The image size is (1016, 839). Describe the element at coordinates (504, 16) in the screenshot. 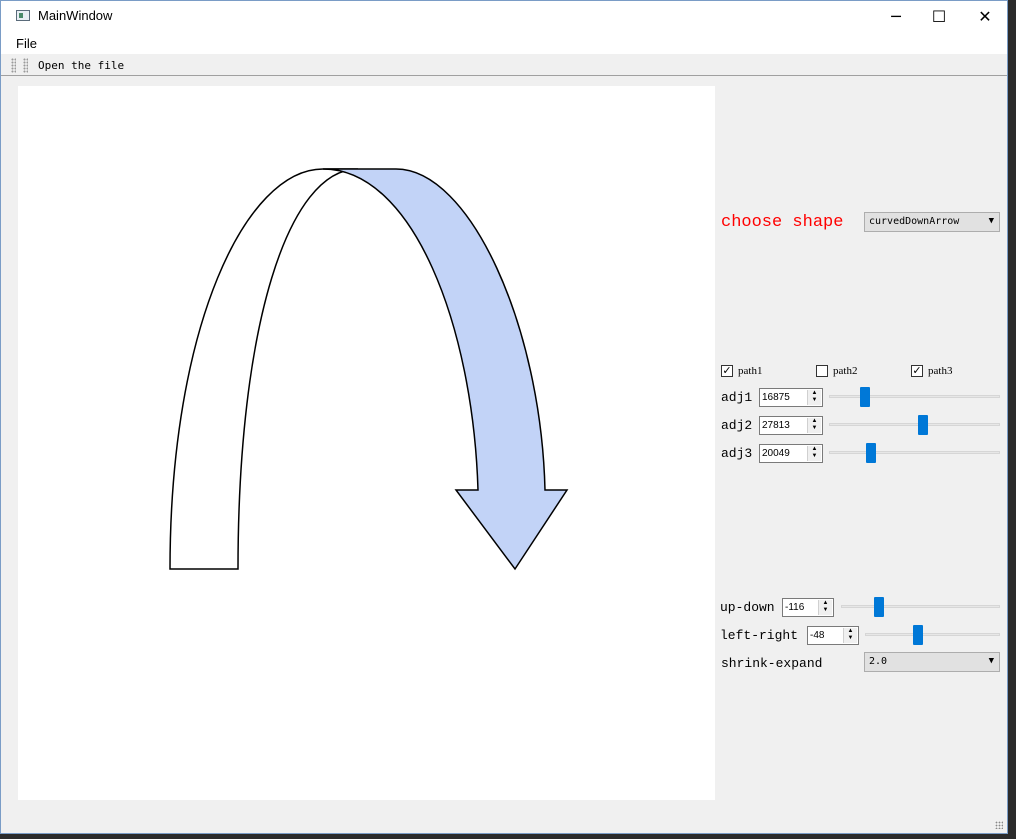

I see `title-bar: MainWindow ─ ☐ ✕` at that location.